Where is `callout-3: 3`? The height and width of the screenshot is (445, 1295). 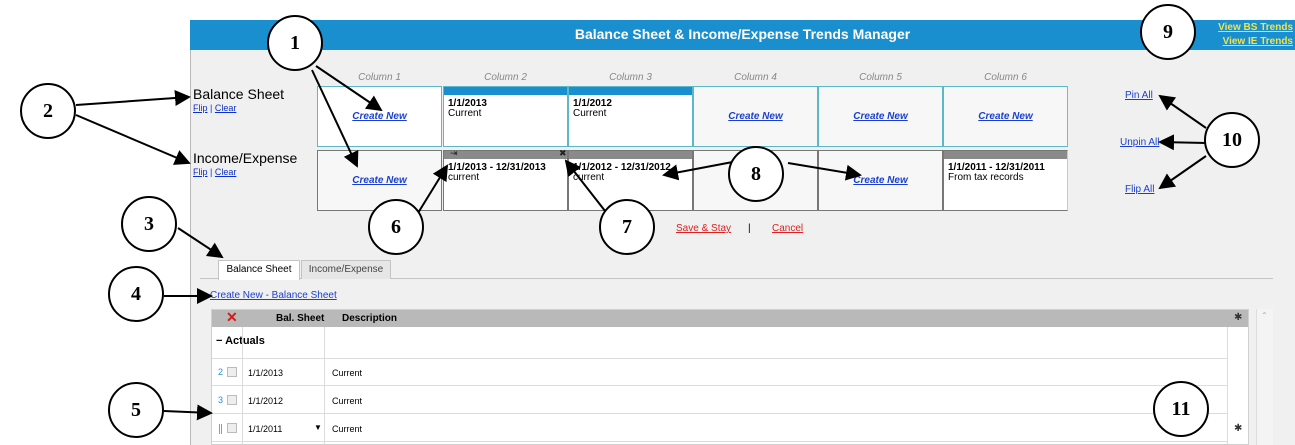
callout-3: 3 is located at coordinates (149, 224).